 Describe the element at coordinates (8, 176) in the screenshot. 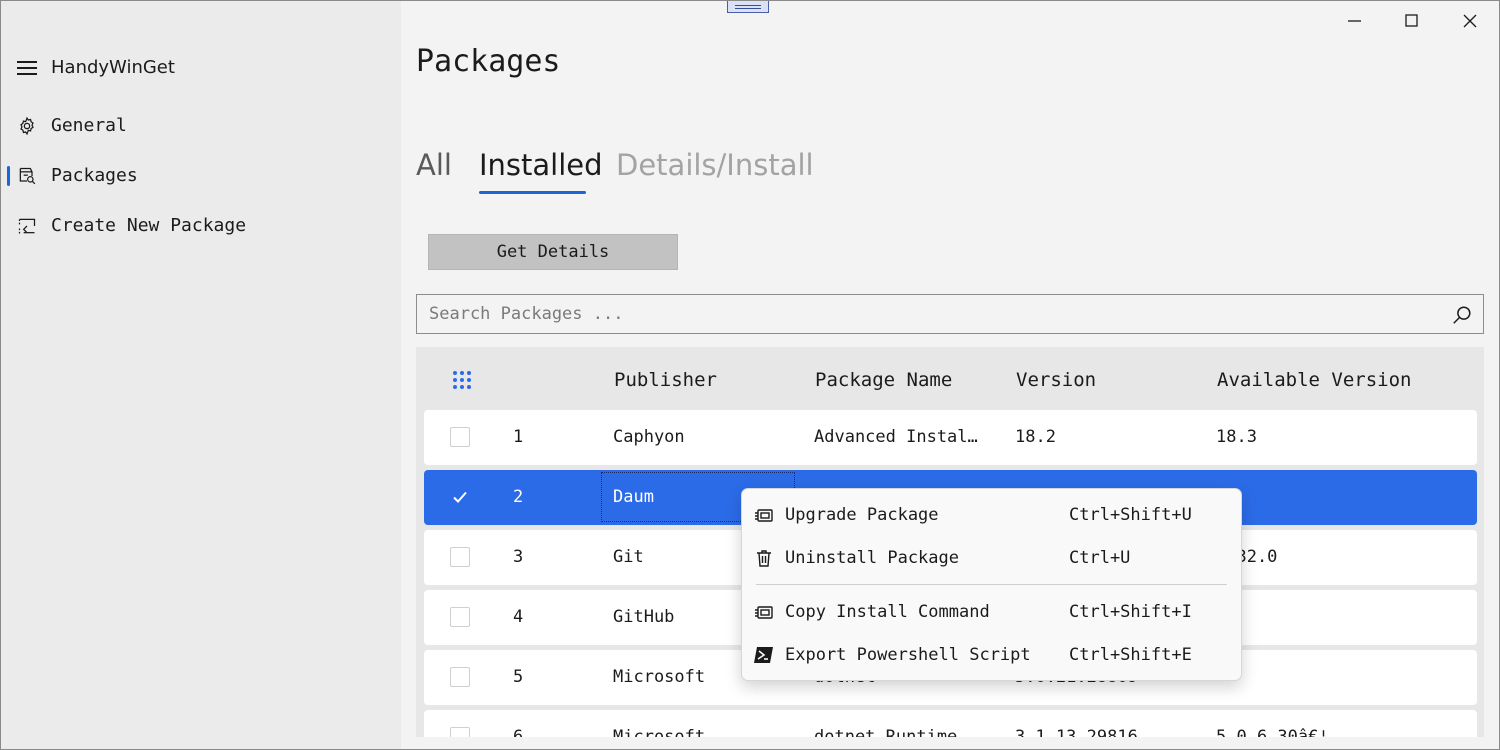

I see `selection-indicator` at that location.